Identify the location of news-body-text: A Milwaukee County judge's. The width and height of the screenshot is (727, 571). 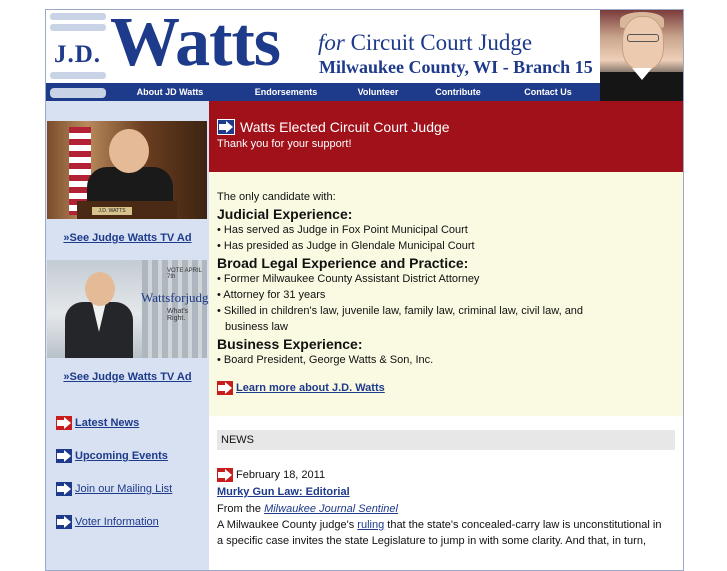
(286, 525).